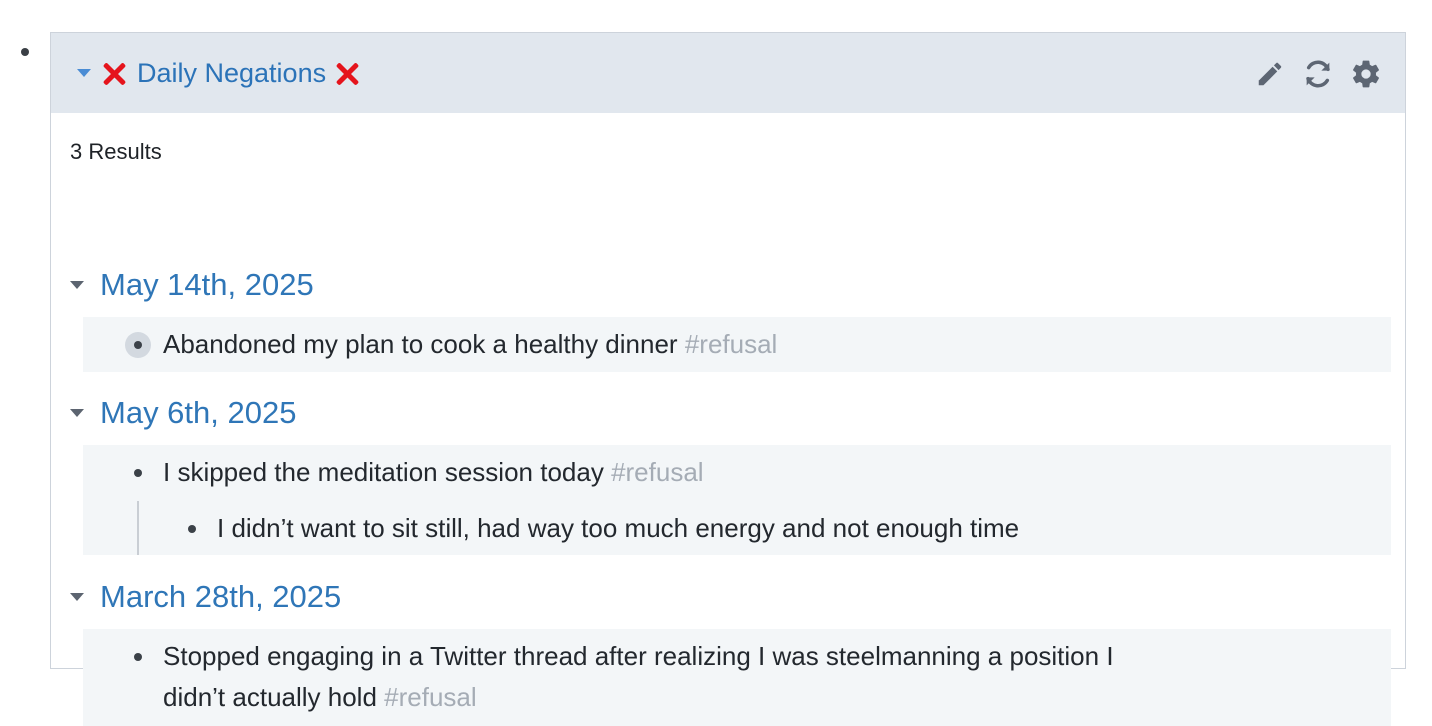 The width and height of the screenshot is (1432, 726). Describe the element at coordinates (383, 472) in the screenshot. I see `item-text: I skipped the meditation session today` at that location.